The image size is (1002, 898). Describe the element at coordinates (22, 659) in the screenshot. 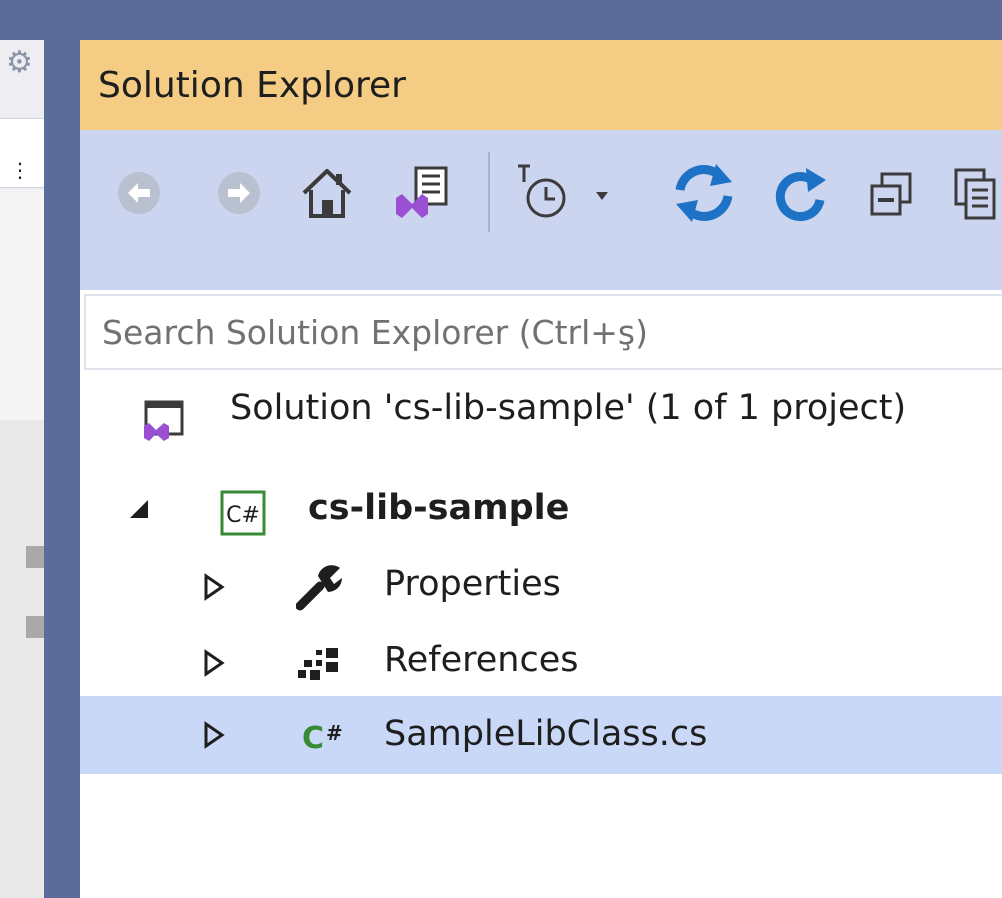

I see `adjacent-panel-shadow` at that location.